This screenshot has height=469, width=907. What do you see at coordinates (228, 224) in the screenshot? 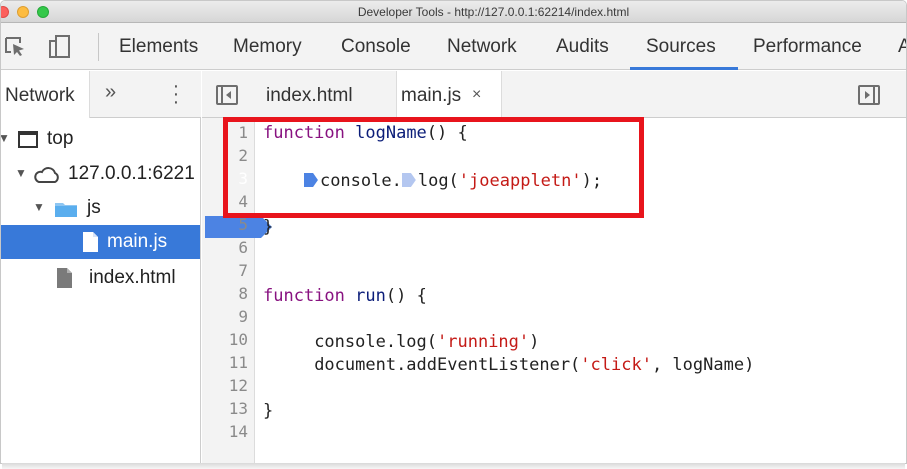
I see `line-number: 5` at bounding box center [228, 224].